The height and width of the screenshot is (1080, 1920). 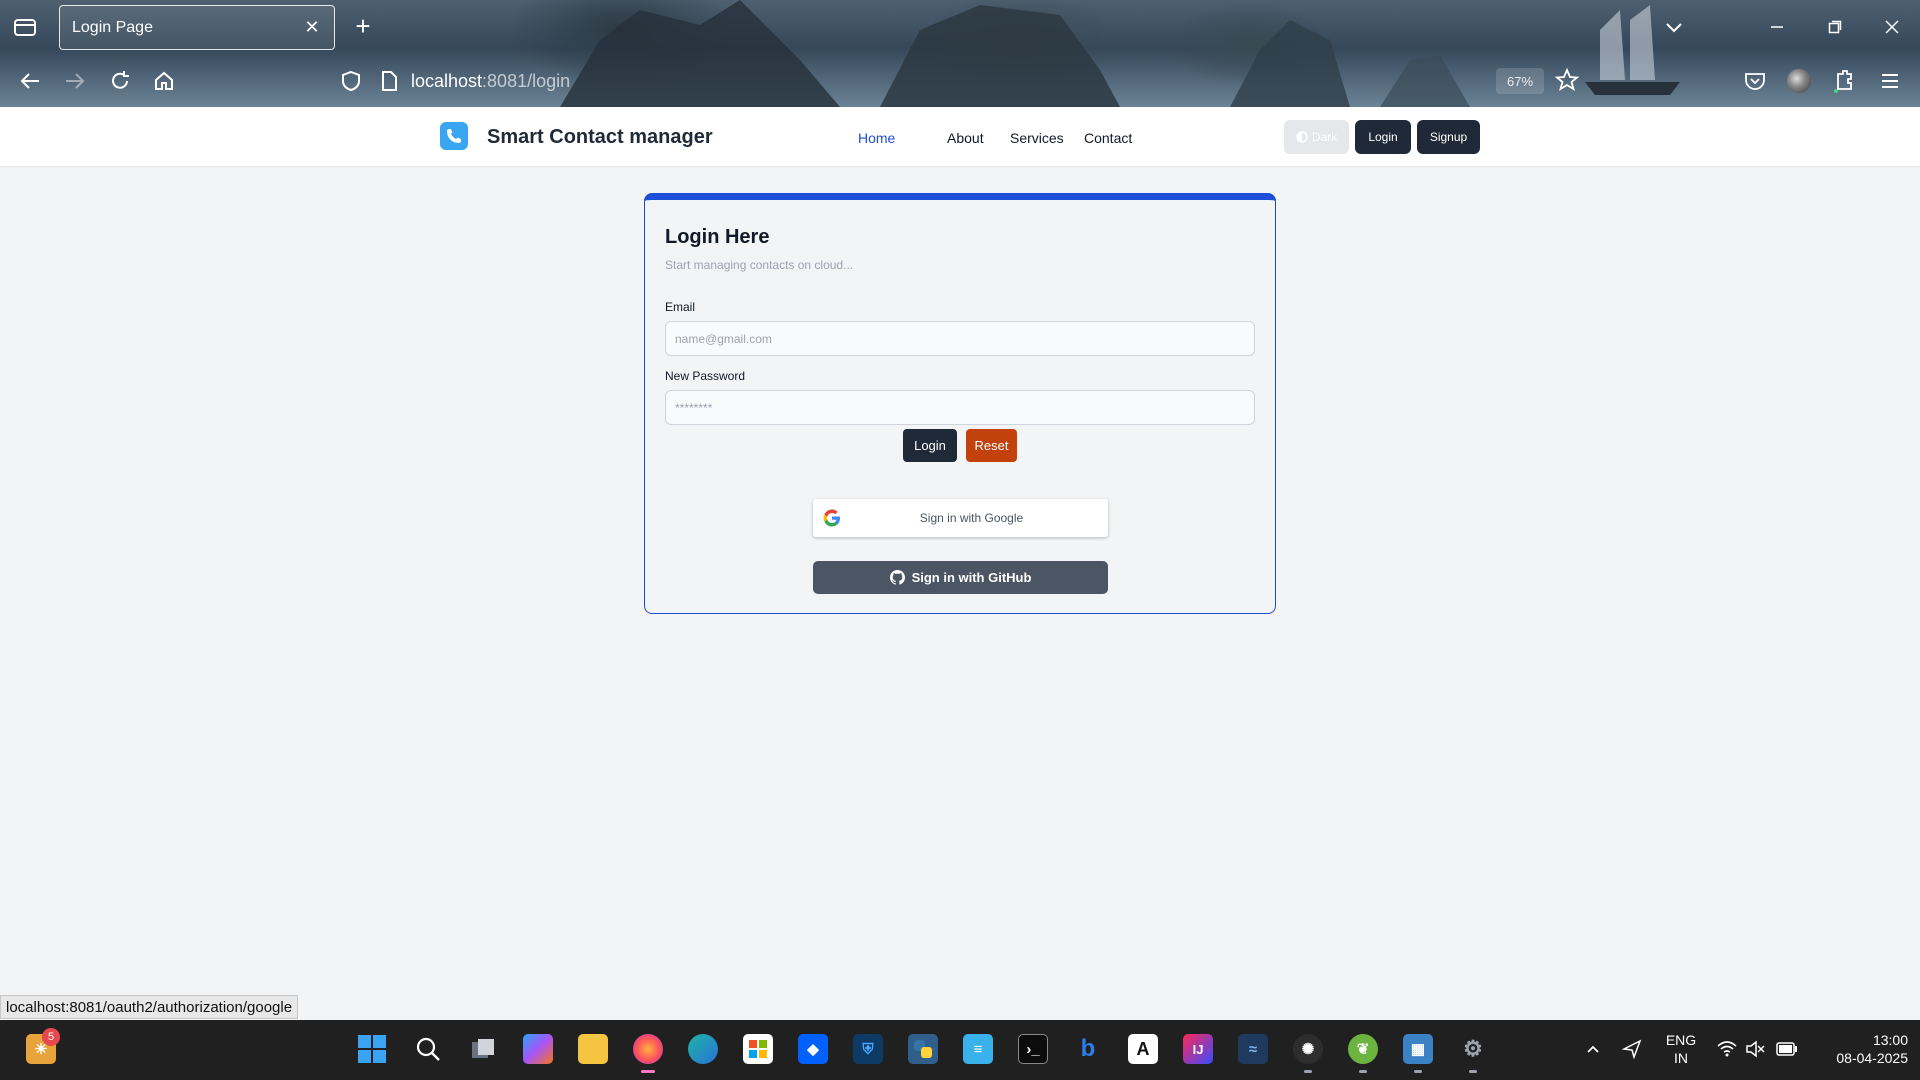 What do you see at coordinates (1198, 1049) in the screenshot?
I see `intellij-icon: IJ` at bounding box center [1198, 1049].